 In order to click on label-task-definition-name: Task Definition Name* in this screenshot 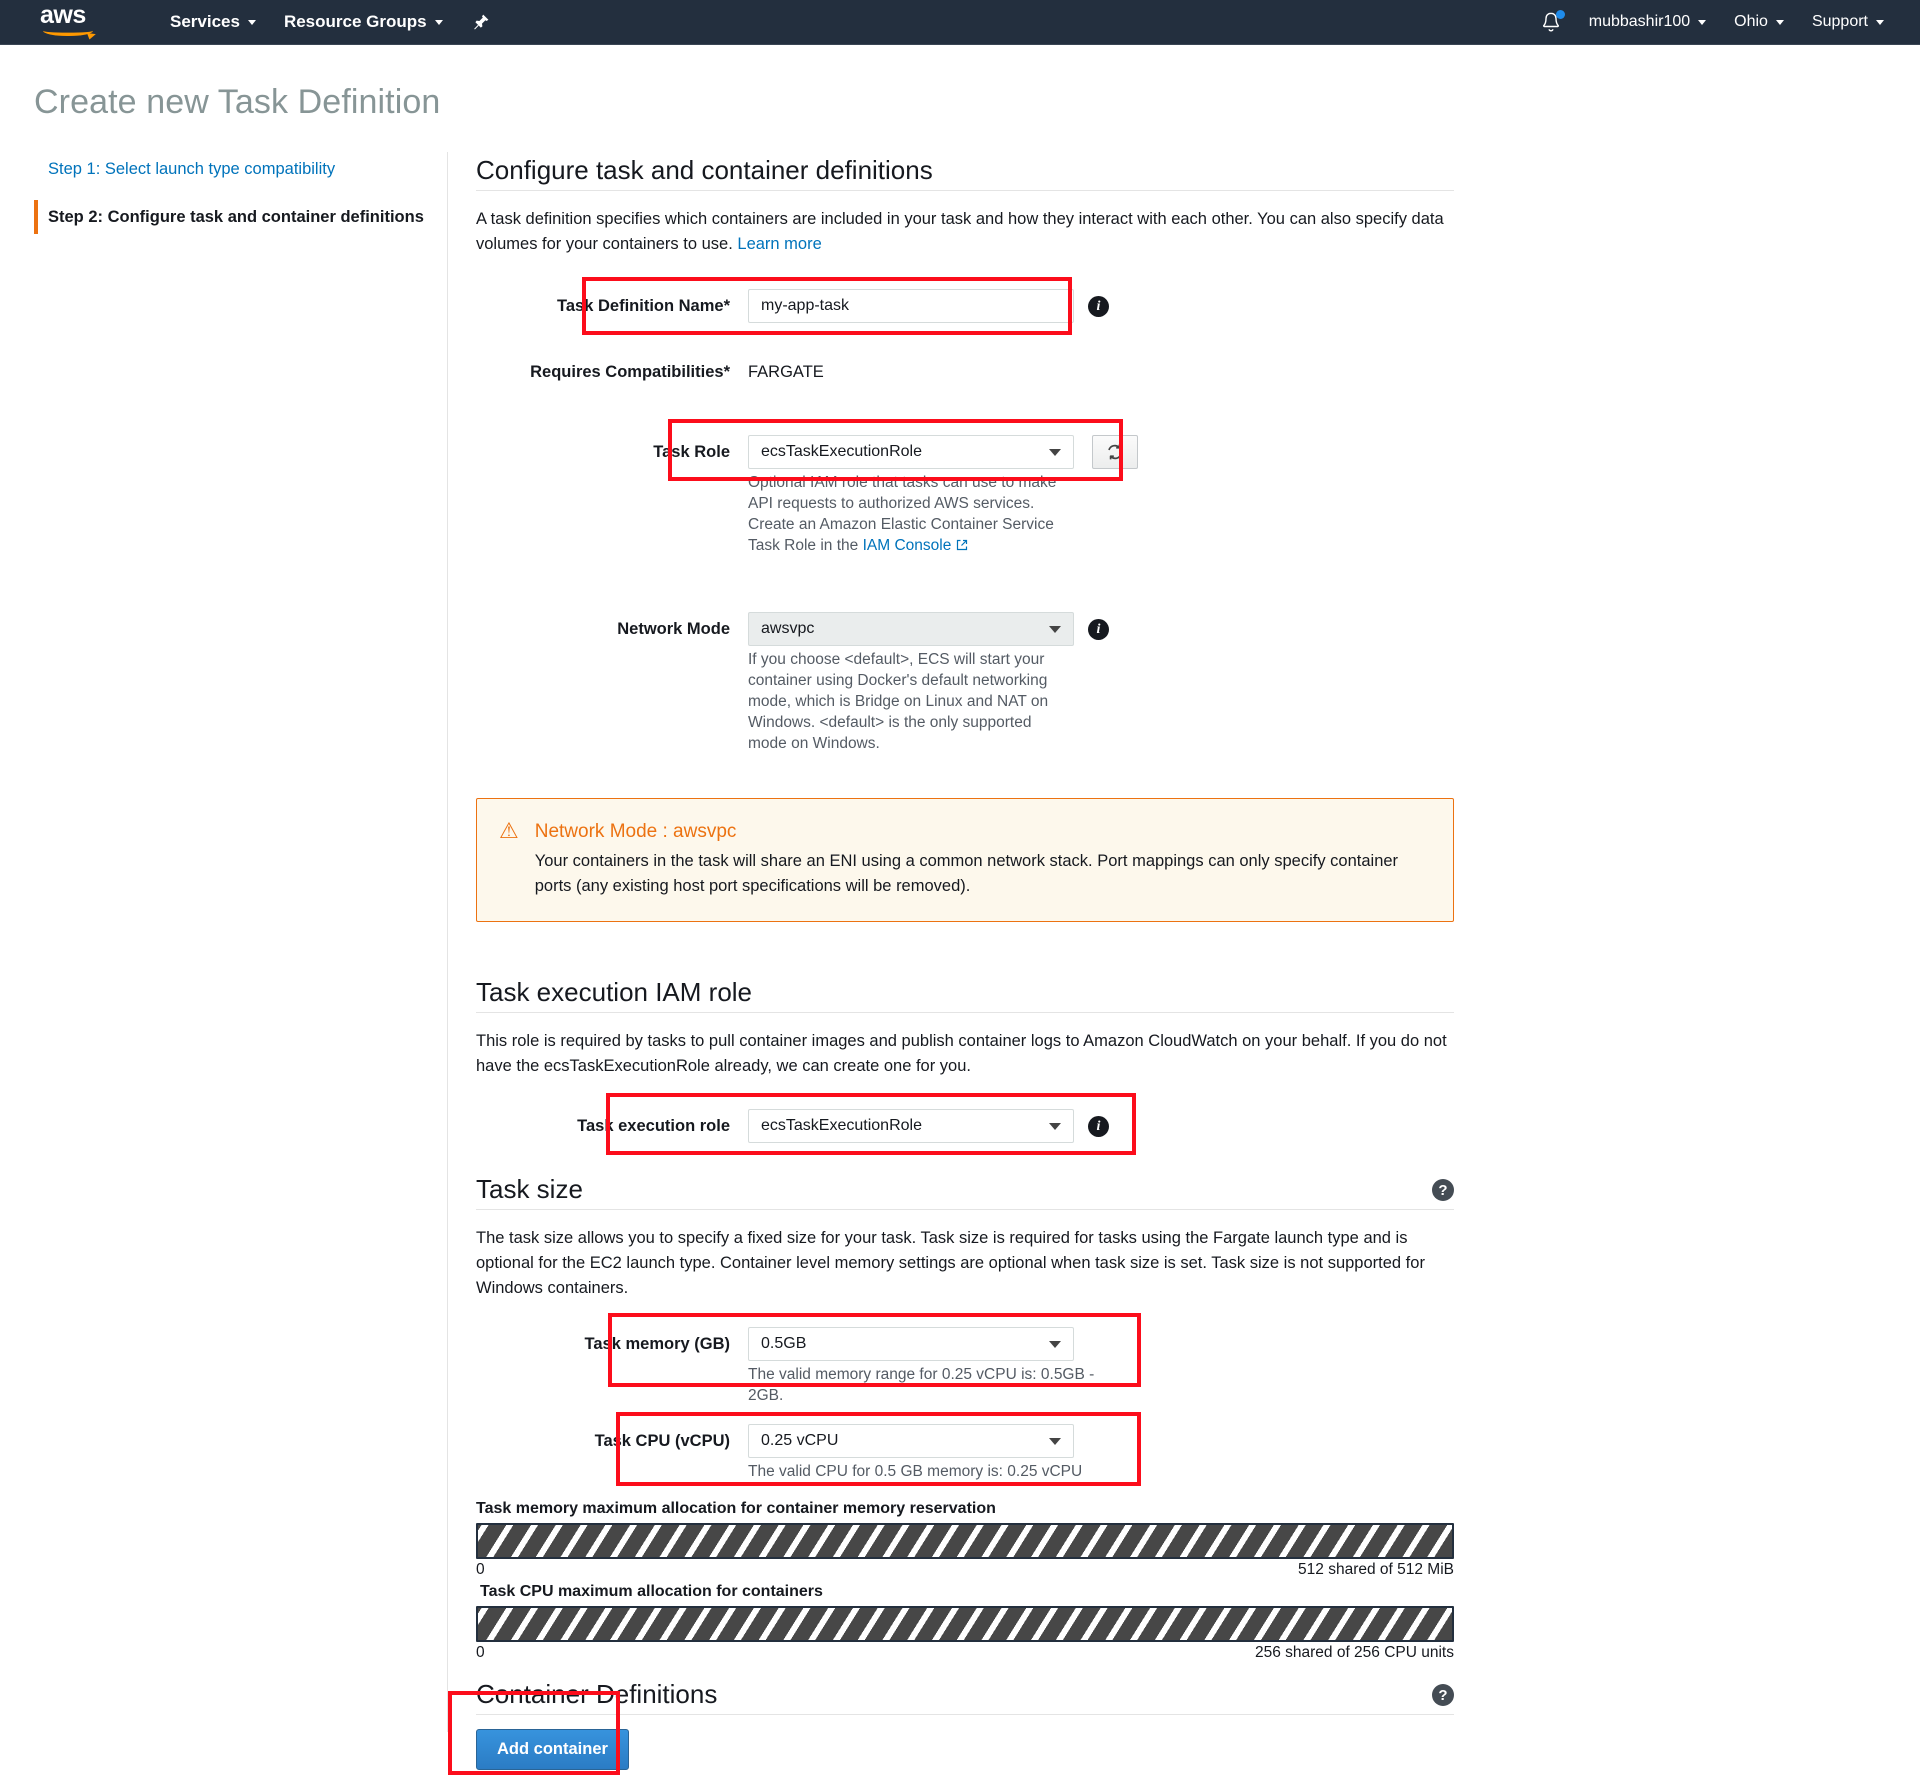, I will do `click(643, 306)`.